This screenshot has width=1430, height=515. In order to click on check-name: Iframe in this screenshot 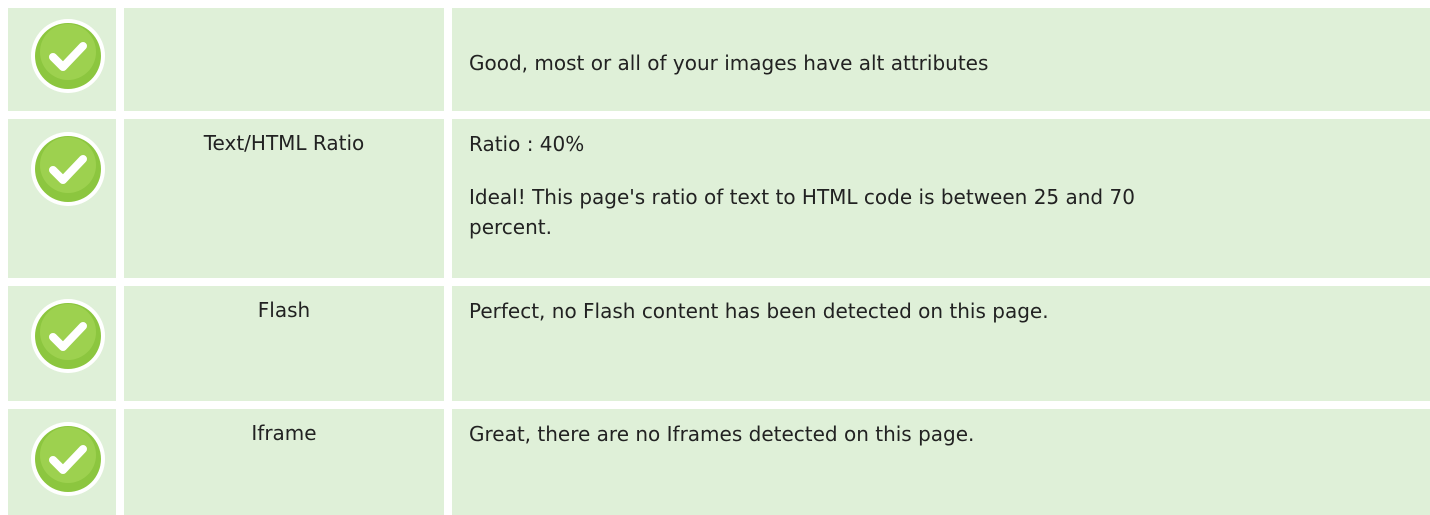, I will do `click(284, 433)`.